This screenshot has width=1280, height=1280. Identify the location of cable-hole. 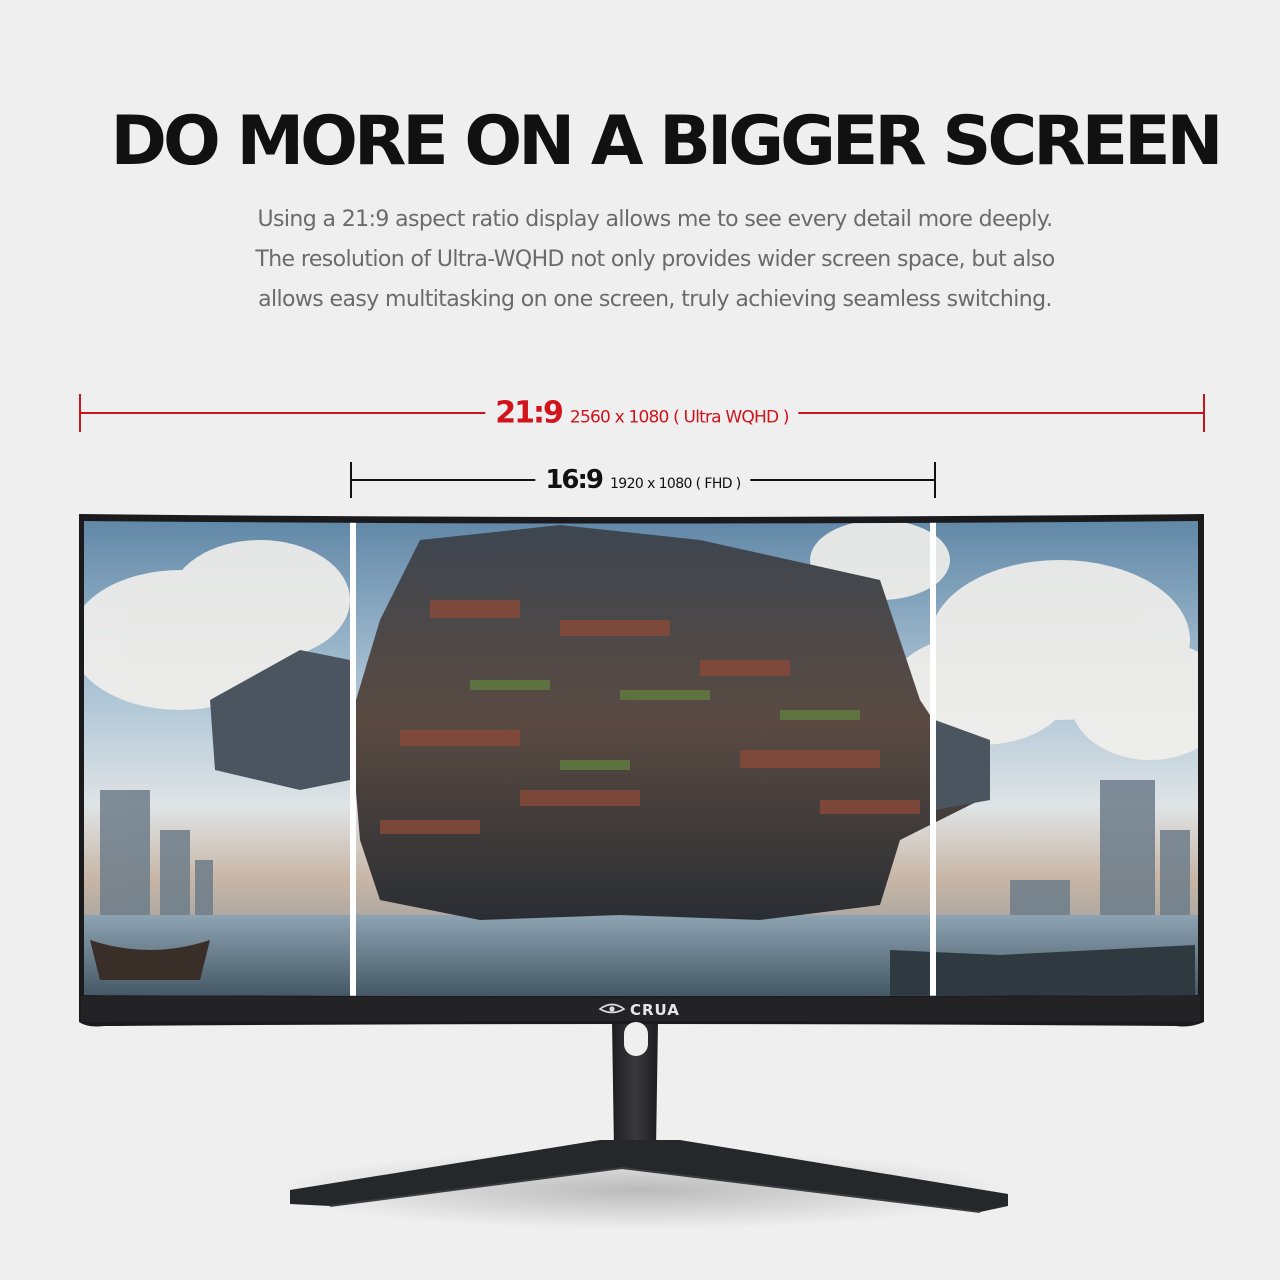
(636, 1039).